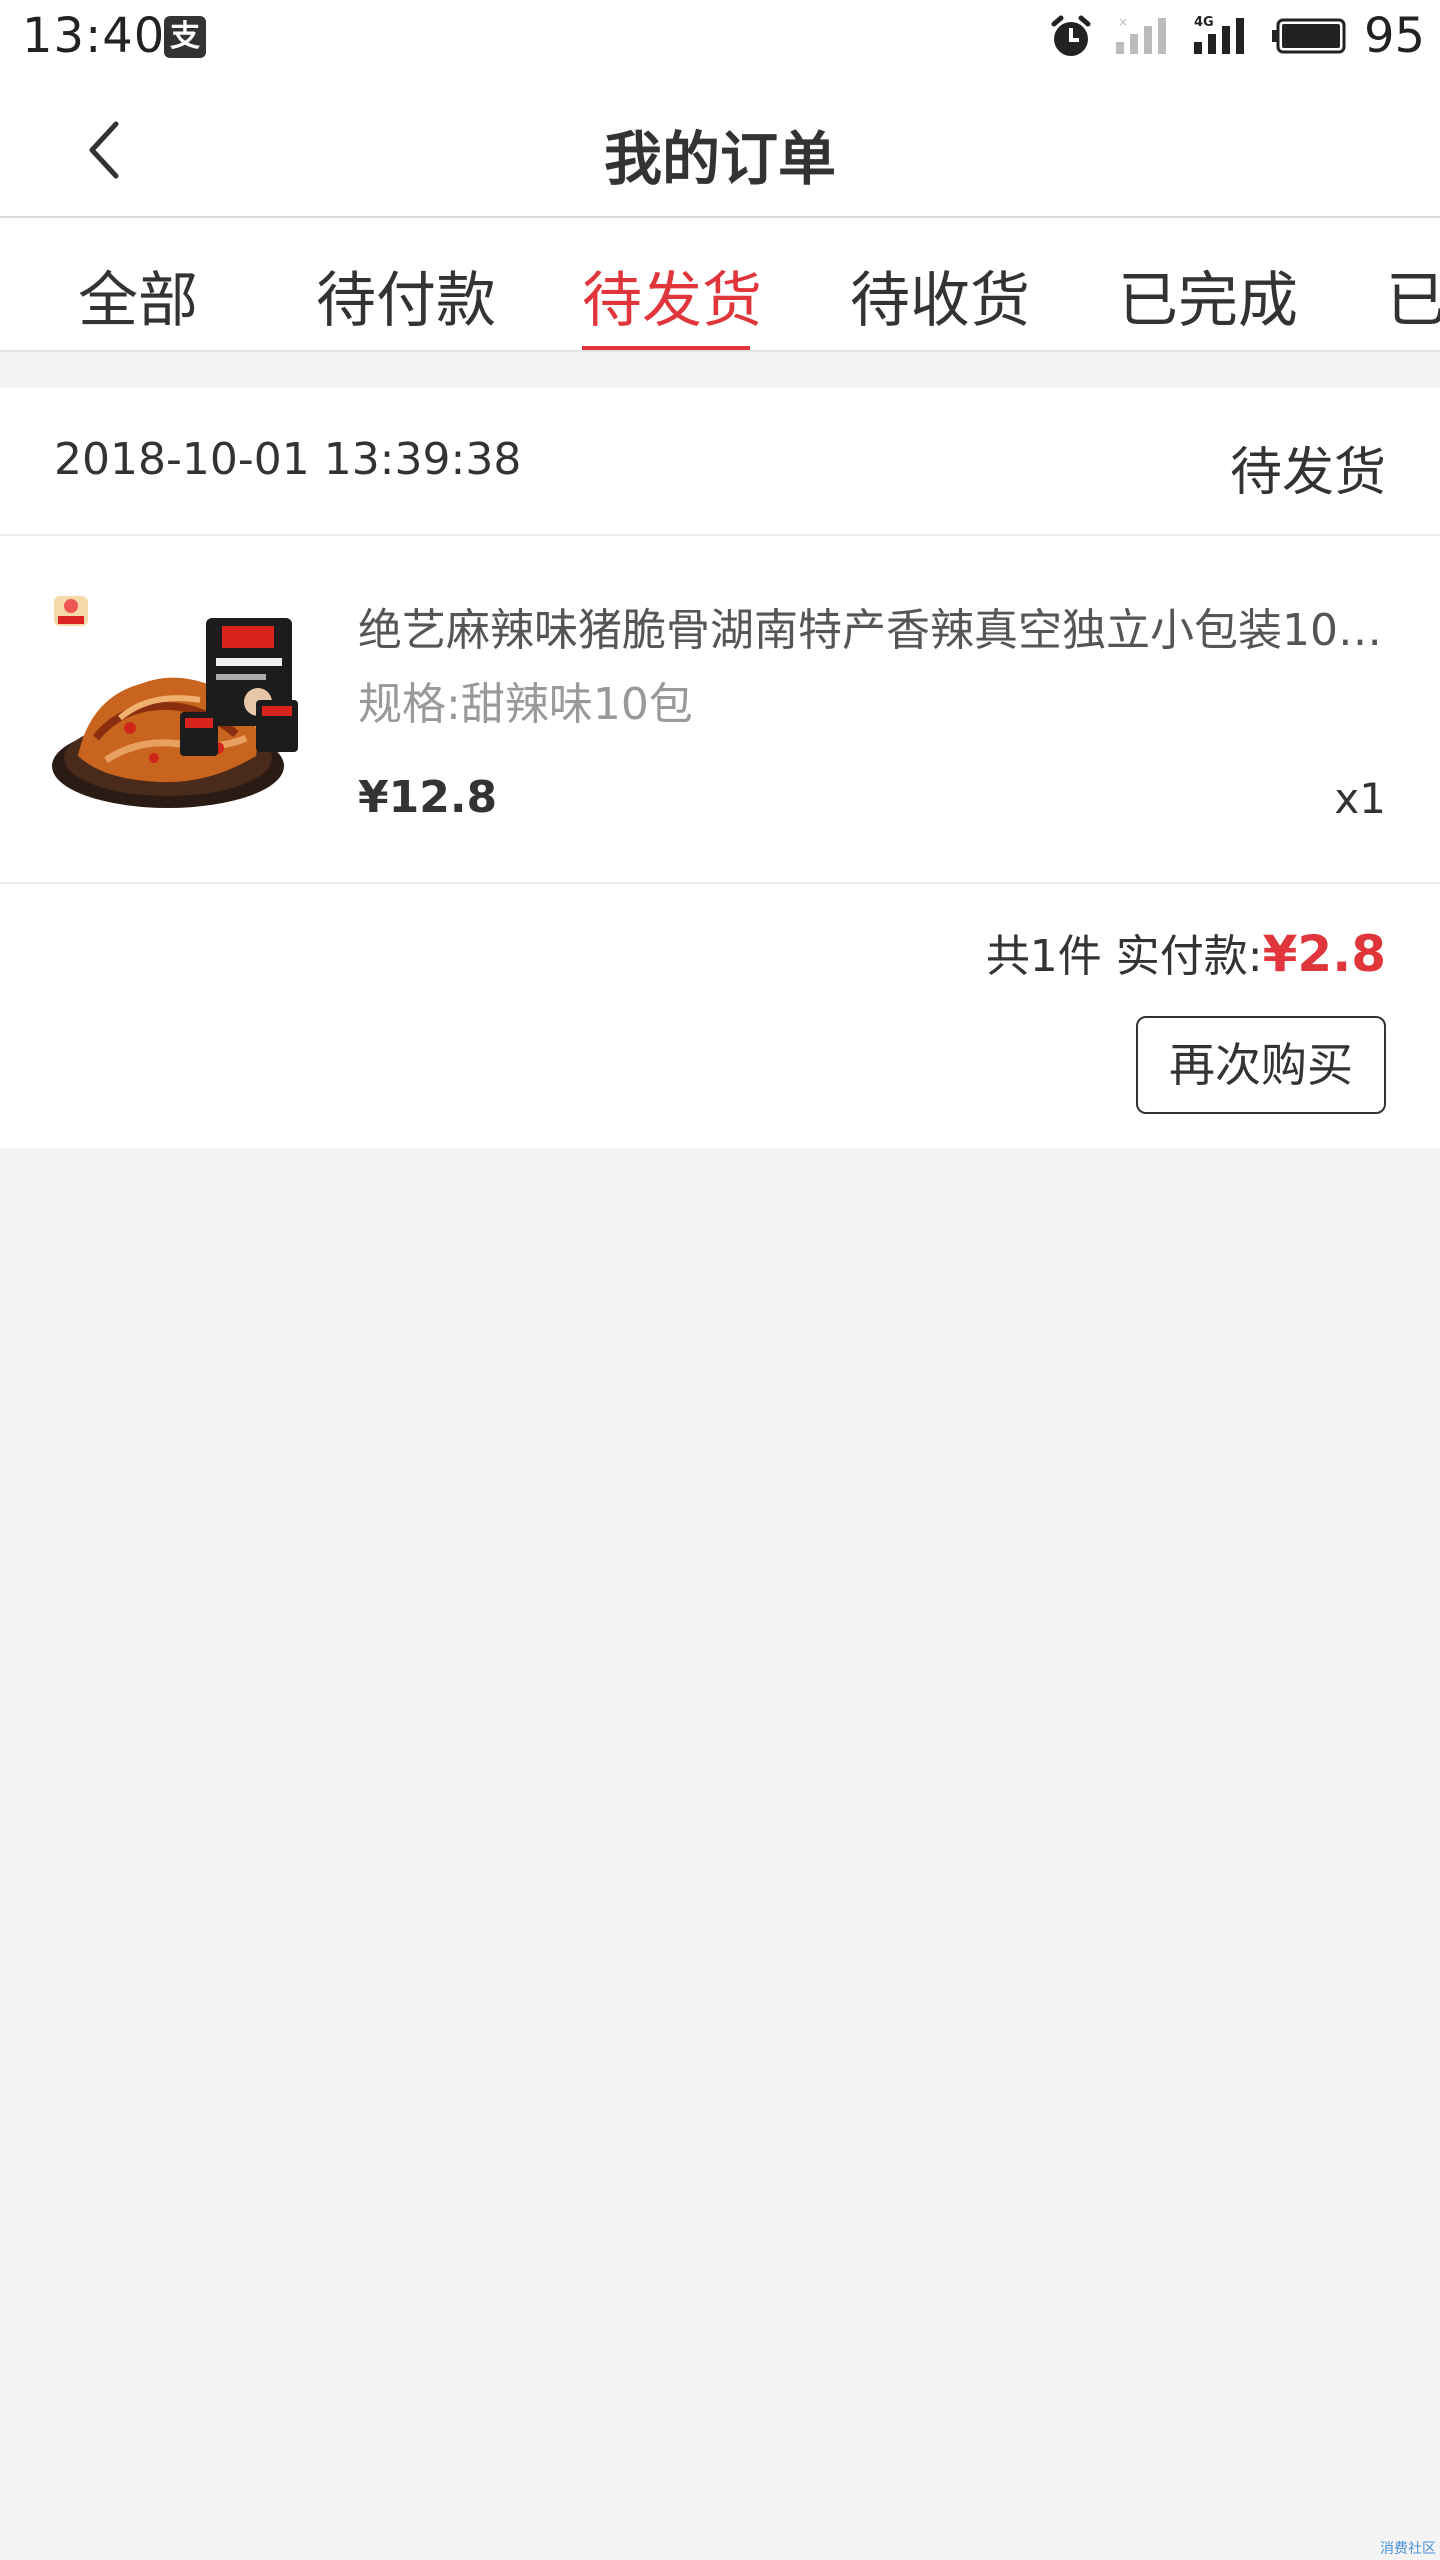 The height and width of the screenshot is (2560, 1440). Describe the element at coordinates (719, 159) in the screenshot. I see `page-title: 我的订单` at that location.